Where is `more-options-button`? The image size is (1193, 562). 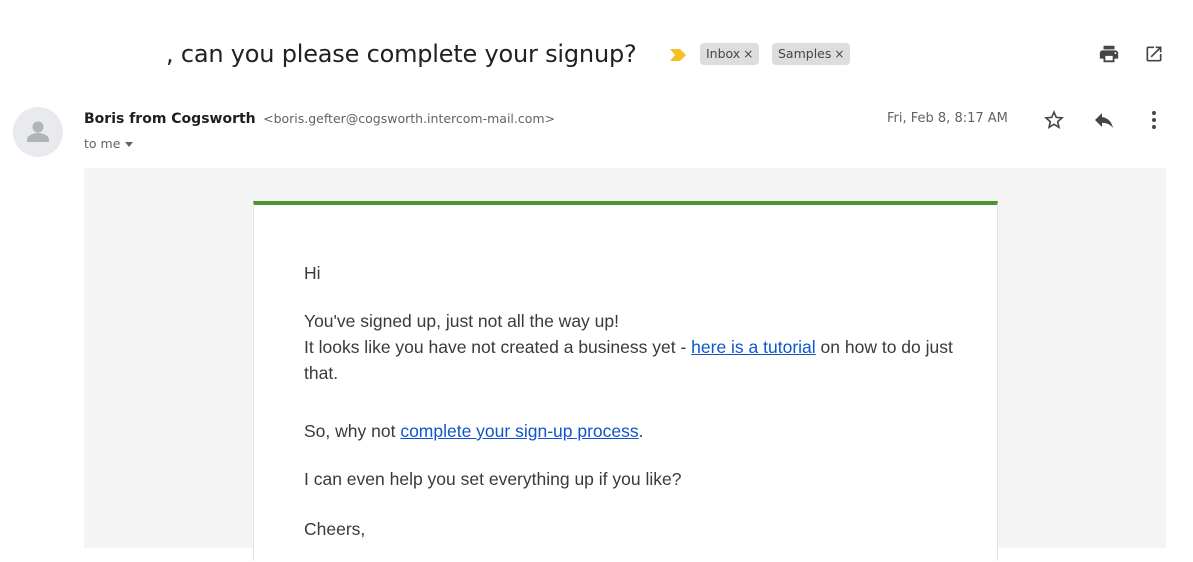
more-options-button is located at coordinates (1154, 120).